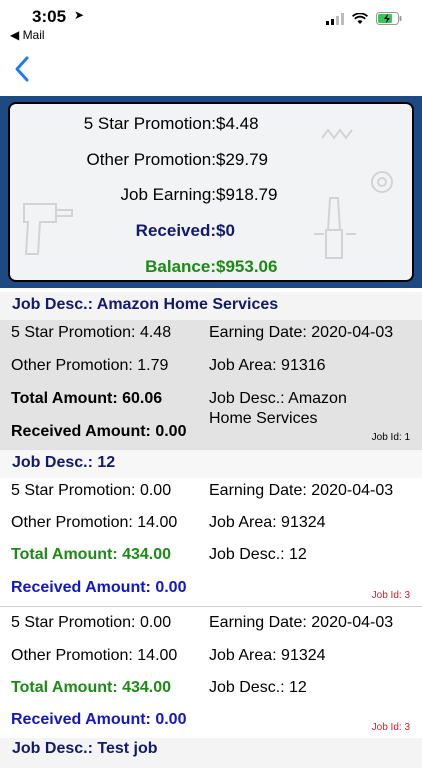 The image size is (422, 768). What do you see at coordinates (79, 15) in the screenshot?
I see `location-arrow-icon: ➤` at bounding box center [79, 15].